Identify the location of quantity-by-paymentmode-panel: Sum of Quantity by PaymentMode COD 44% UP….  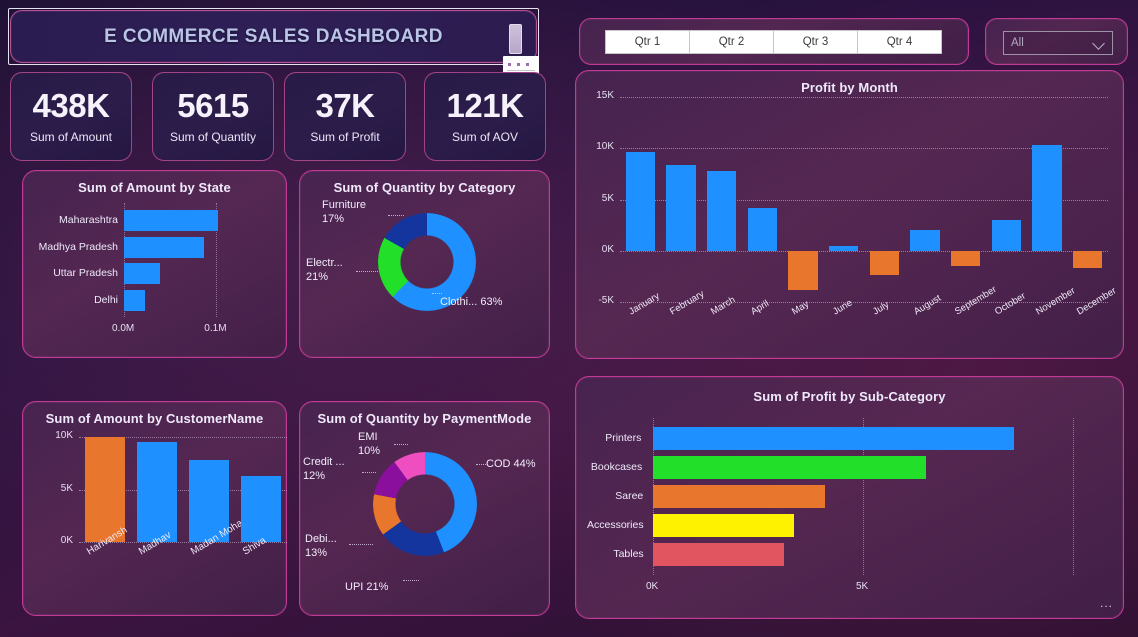
(424, 508).